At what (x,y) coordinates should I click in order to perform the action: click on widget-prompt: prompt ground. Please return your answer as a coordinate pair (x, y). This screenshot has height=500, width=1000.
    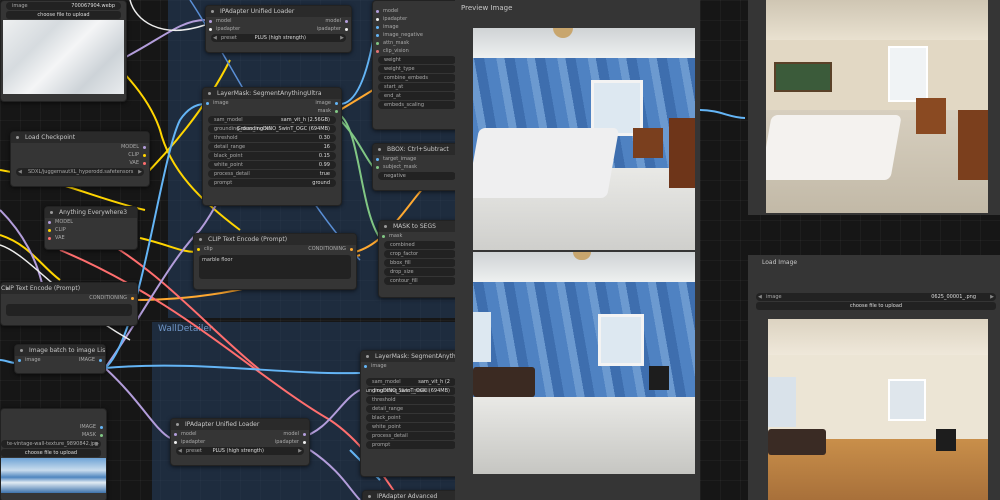
    Looking at the image, I should click on (272, 183).